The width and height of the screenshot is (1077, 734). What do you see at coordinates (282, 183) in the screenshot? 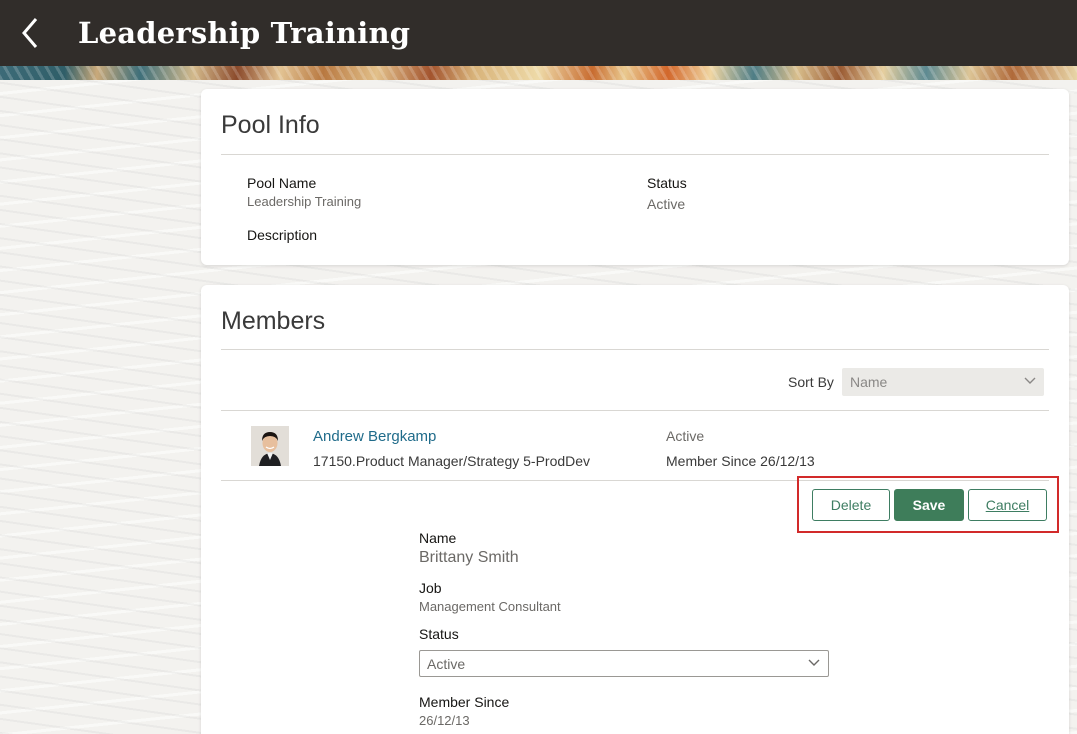
I see `pool-name-label: Pool Name` at bounding box center [282, 183].